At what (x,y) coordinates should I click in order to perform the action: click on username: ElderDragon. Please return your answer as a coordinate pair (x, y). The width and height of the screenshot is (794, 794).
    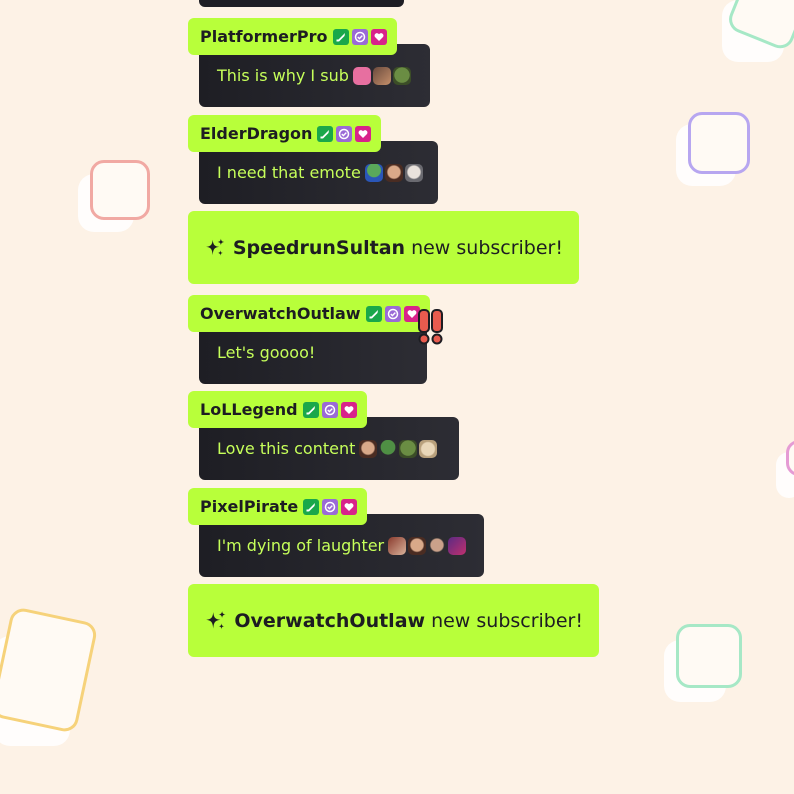
    Looking at the image, I should click on (256, 133).